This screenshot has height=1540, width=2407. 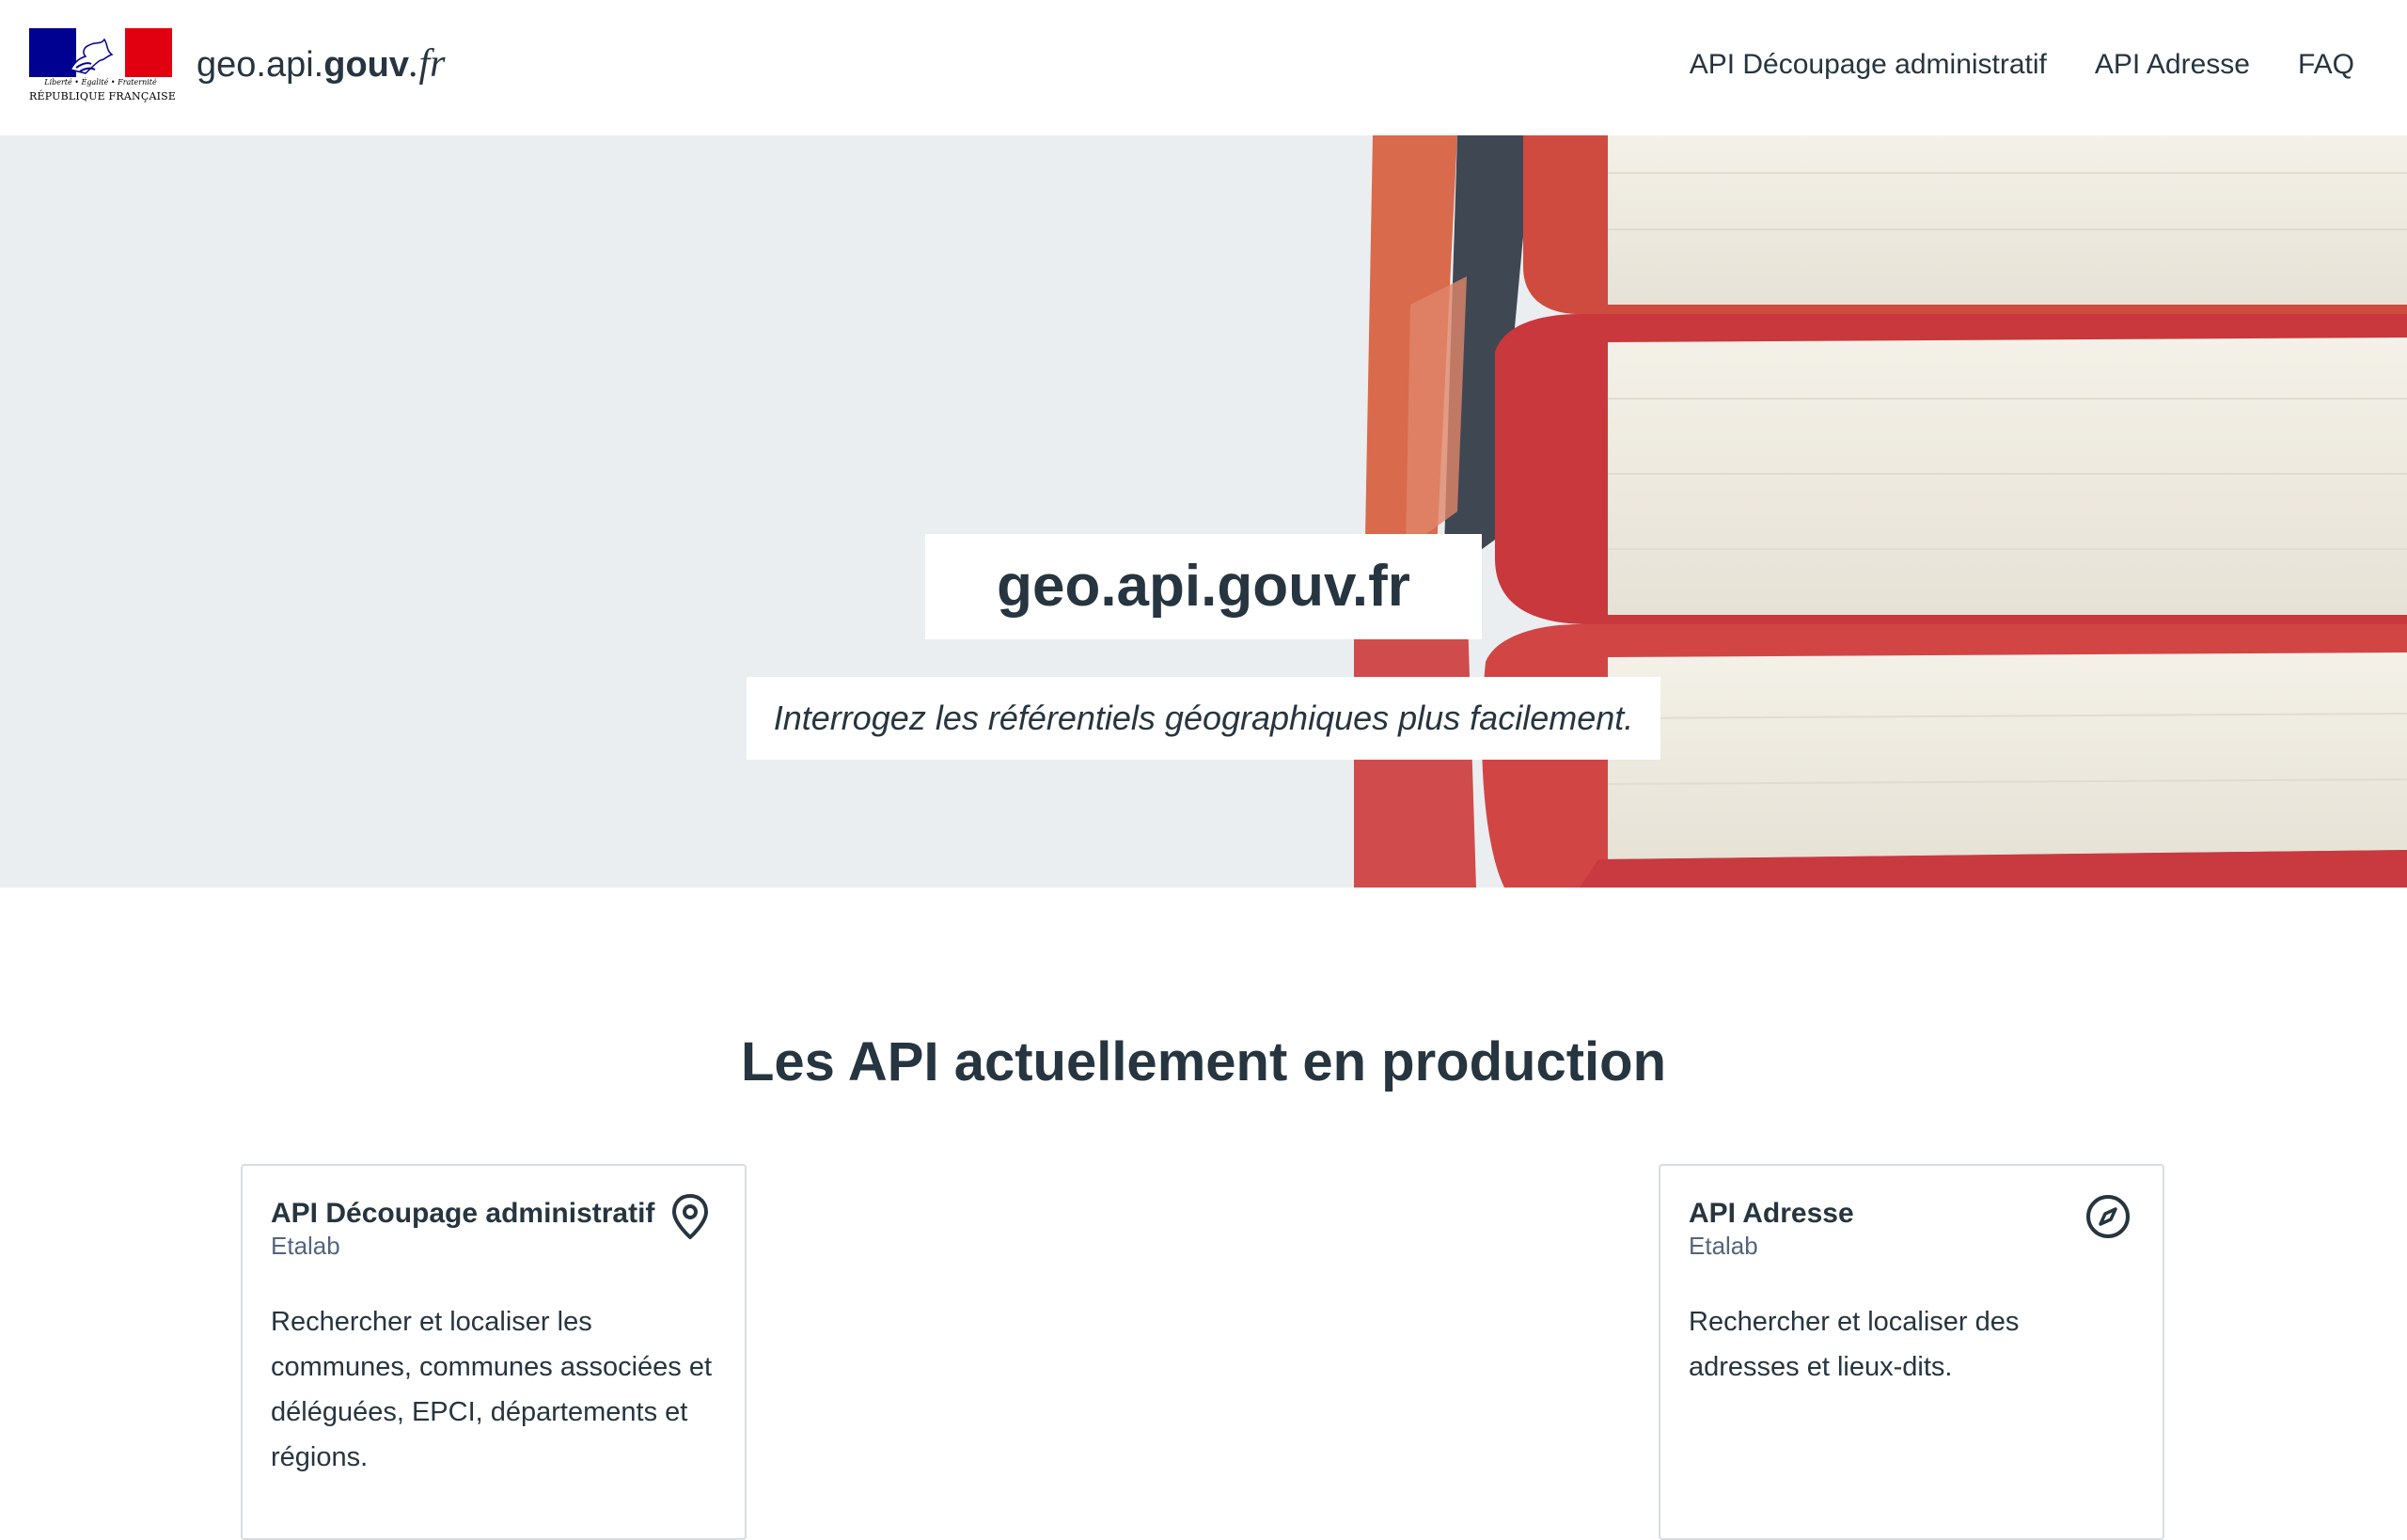 I want to click on section-title: Les API actuellement en production, so click(x=1203, y=1062).